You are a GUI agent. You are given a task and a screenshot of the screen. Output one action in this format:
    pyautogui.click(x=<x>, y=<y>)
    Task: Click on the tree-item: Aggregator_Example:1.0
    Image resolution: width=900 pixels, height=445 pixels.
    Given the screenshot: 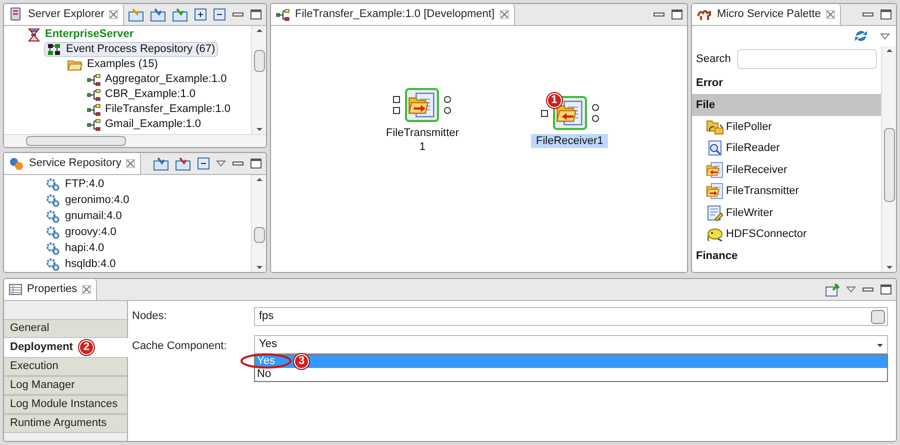 What is the action you would take?
    pyautogui.click(x=157, y=79)
    